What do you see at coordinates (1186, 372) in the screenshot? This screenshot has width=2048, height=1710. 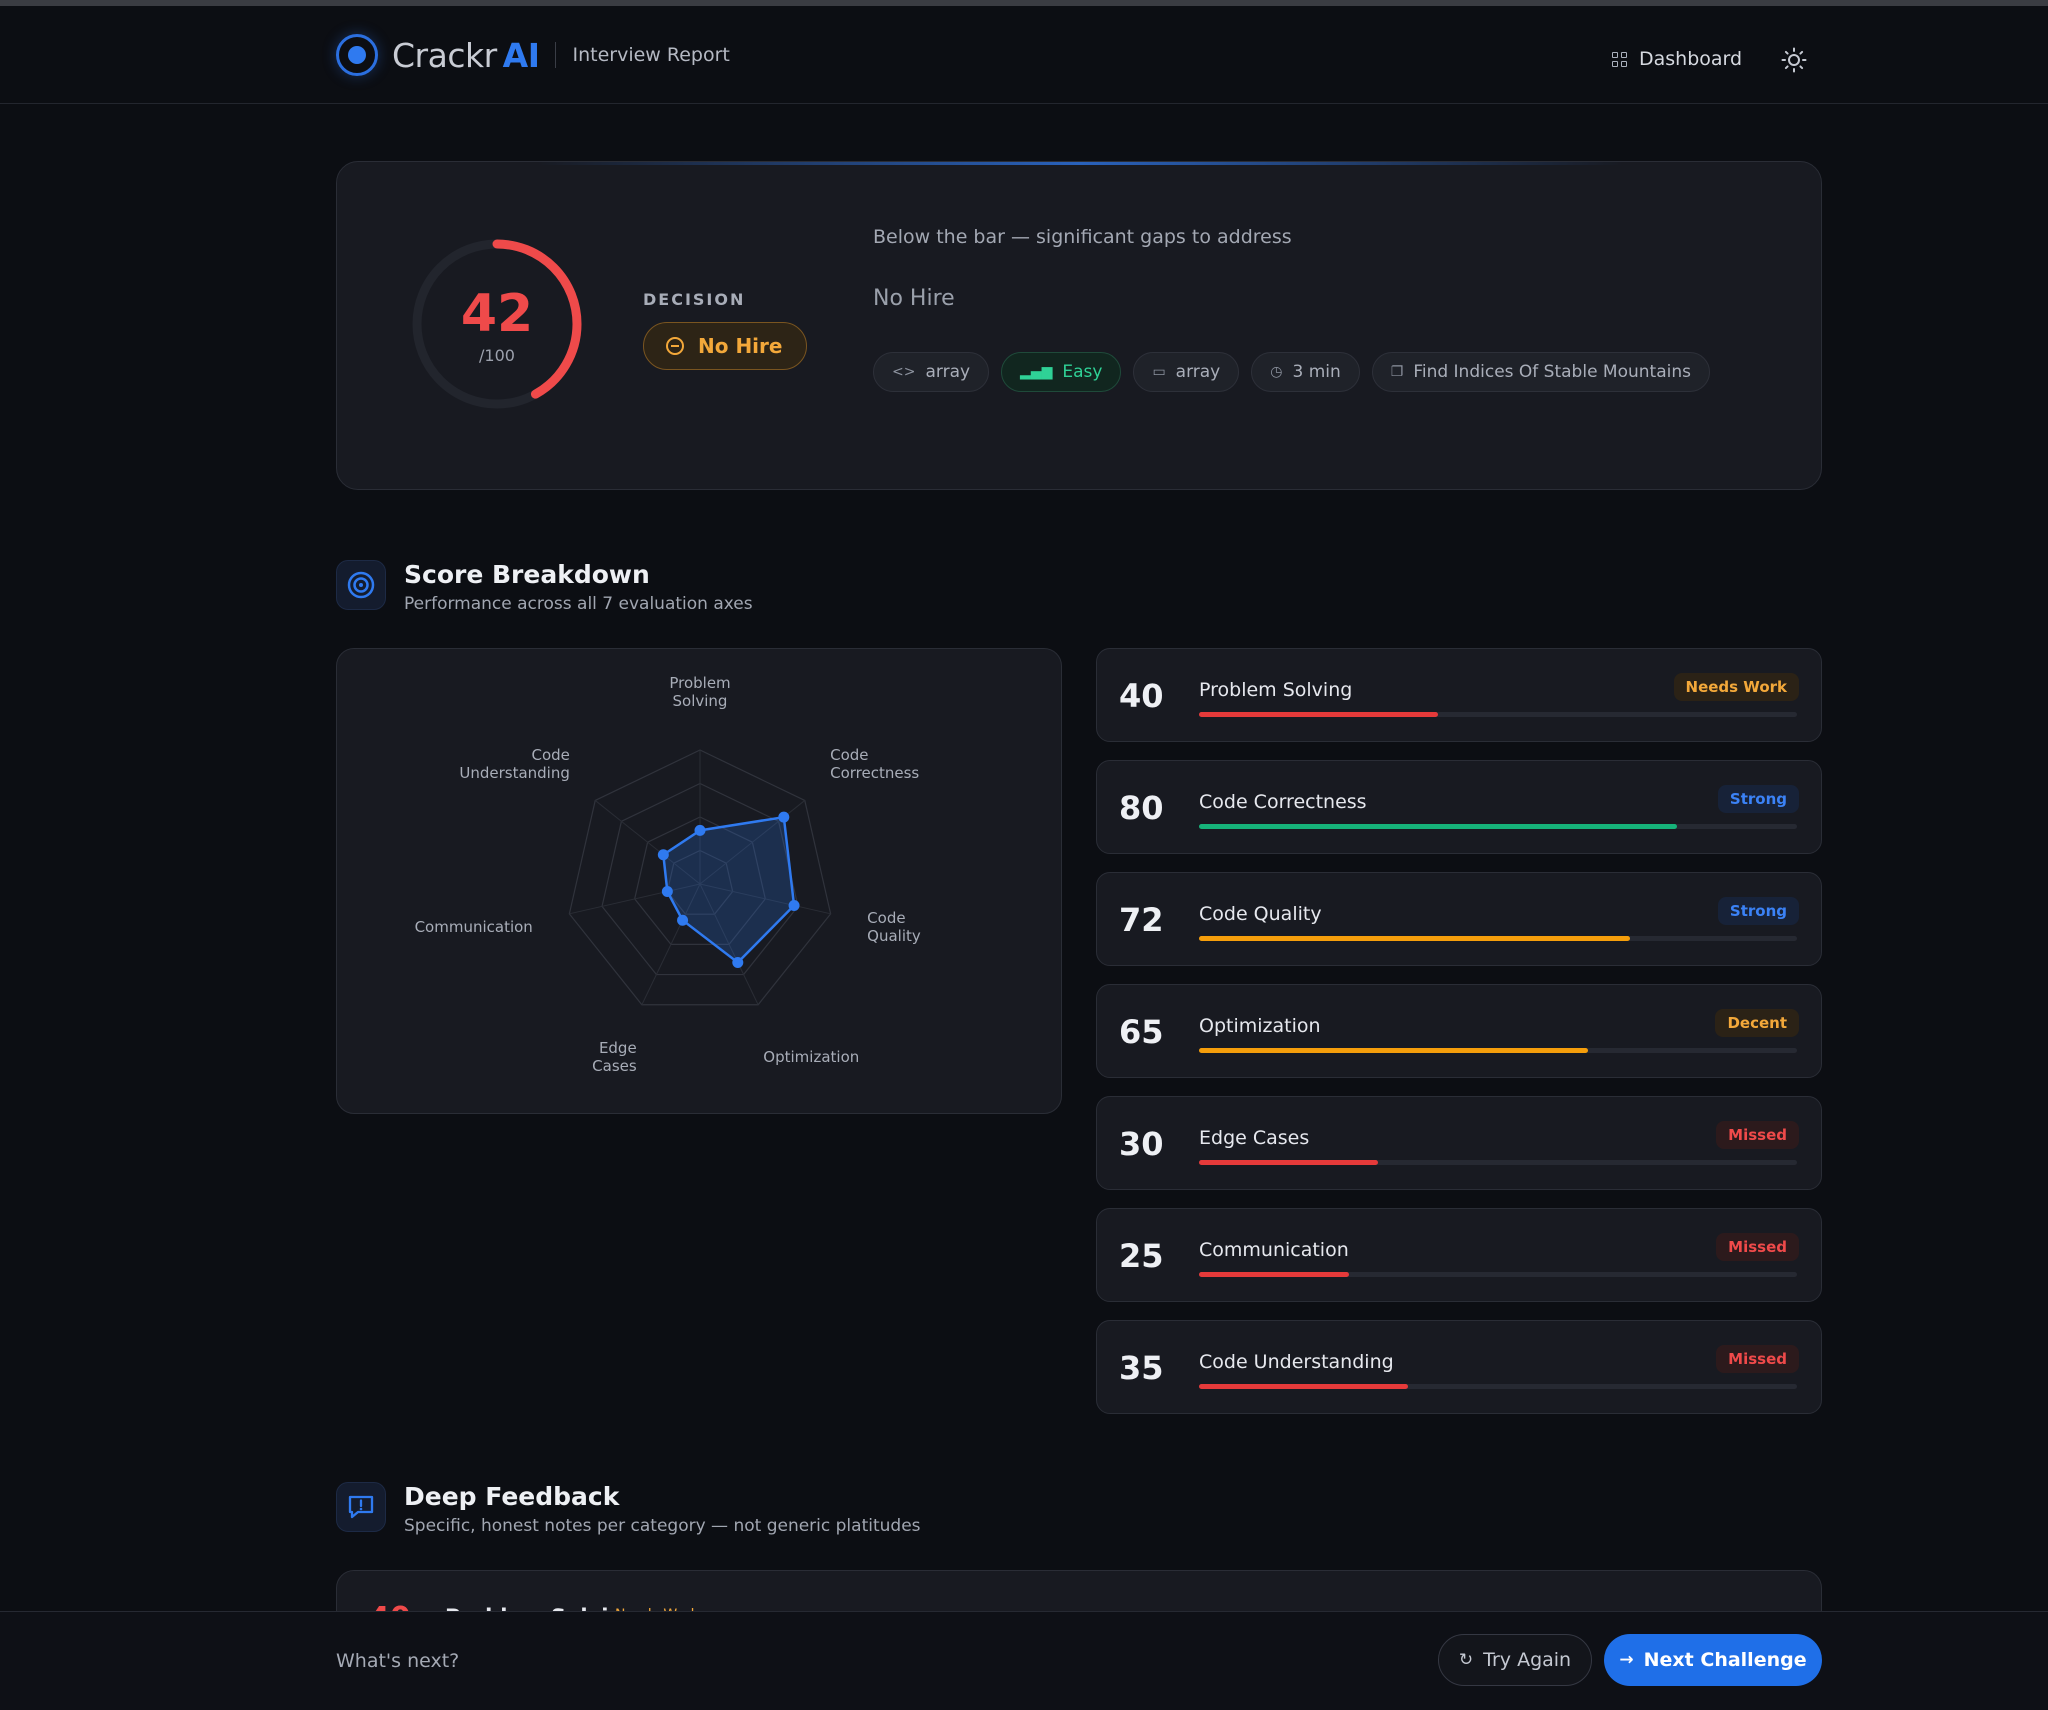 I see `tag-category: ▭ array` at bounding box center [1186, 372].